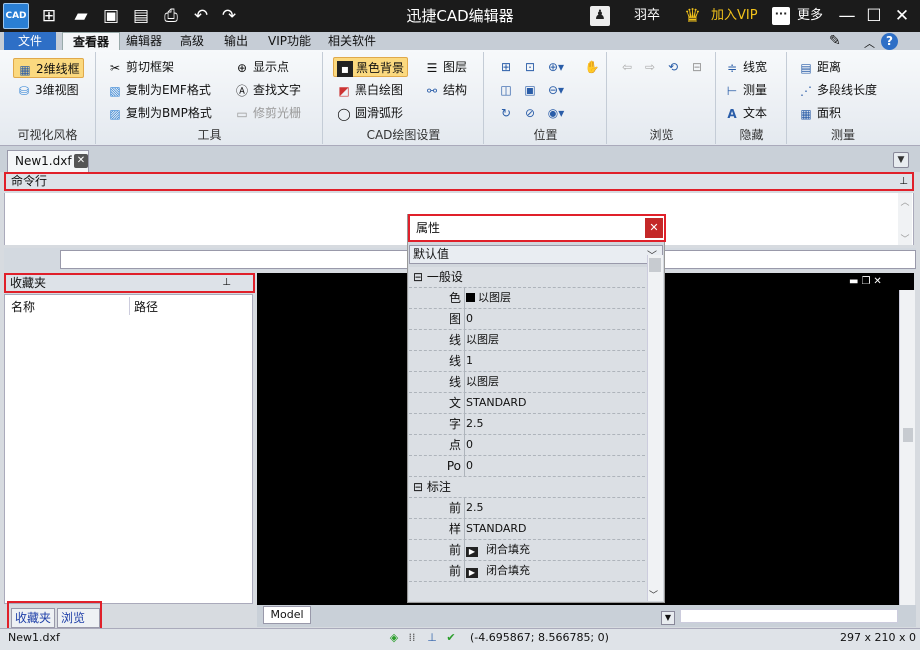  Describe the element at coordinates (905, 201) in the screenshot. I see `scroll-up-icon: ︿` at that location.